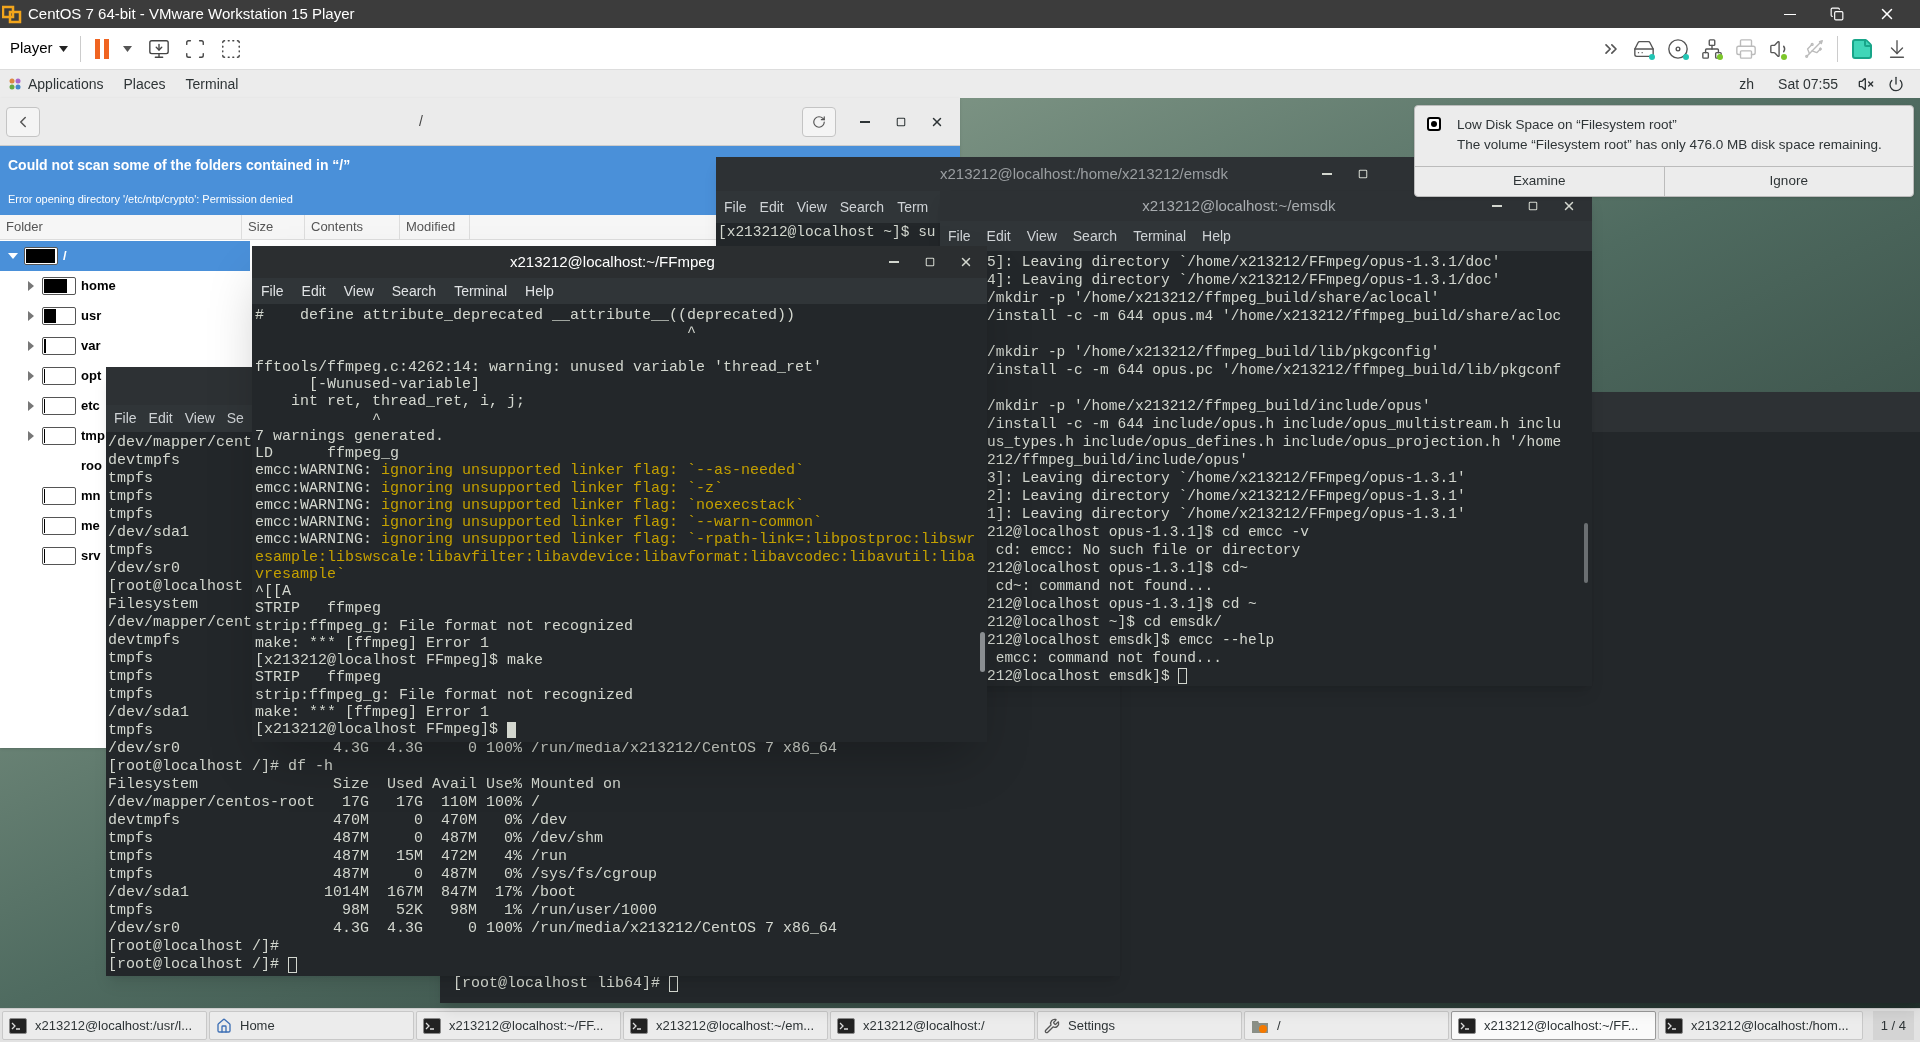 This screenshot has height=1042, width=1920. What do you see at coordinates (230, 48) in the screenshot?
I see `unity-icon` at bounding box center [230, 48].